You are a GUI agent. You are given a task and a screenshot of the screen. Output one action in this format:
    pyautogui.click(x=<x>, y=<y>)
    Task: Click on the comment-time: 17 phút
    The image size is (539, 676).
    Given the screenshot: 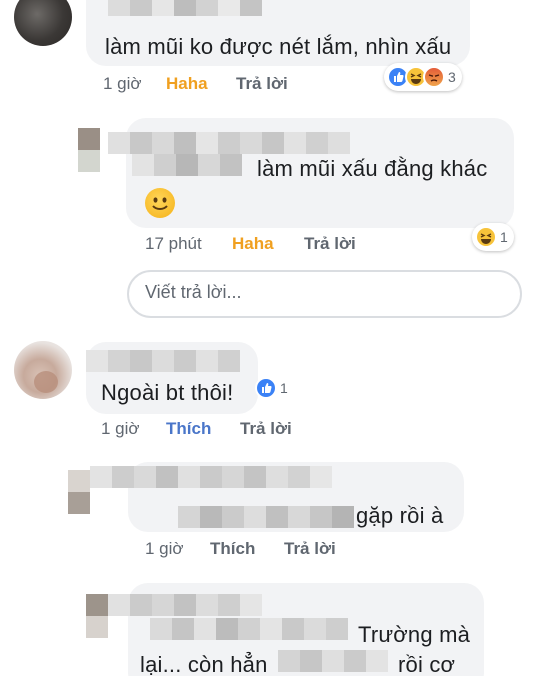 What is the action you would take?
    pyautogui.click(x=173, y=244)
    